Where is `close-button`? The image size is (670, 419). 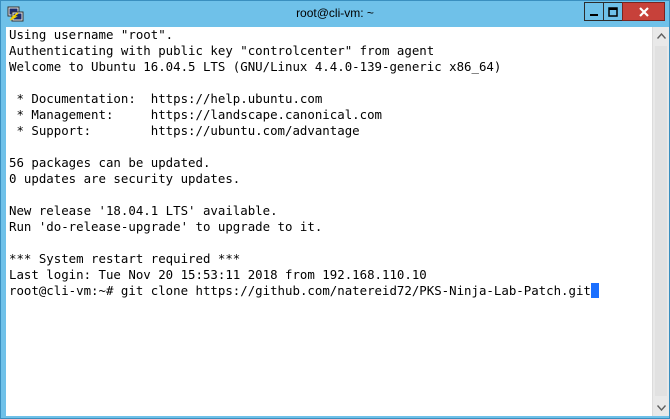 close-button is located at coordinates (643, 11).